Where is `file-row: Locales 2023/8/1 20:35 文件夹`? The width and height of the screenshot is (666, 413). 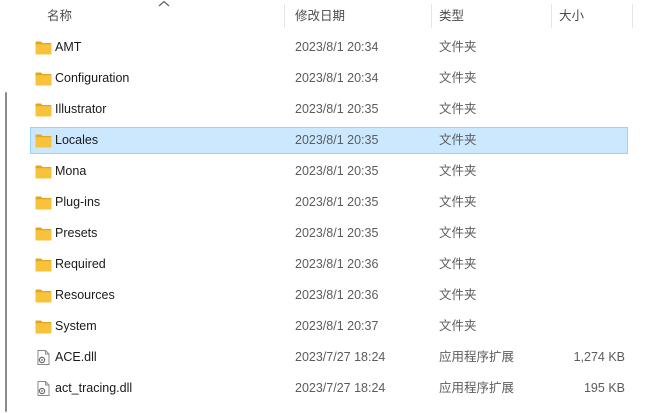 file-row: Locales 2023/8/1 20:35 文件夹 is located at coordinates (329, 140).